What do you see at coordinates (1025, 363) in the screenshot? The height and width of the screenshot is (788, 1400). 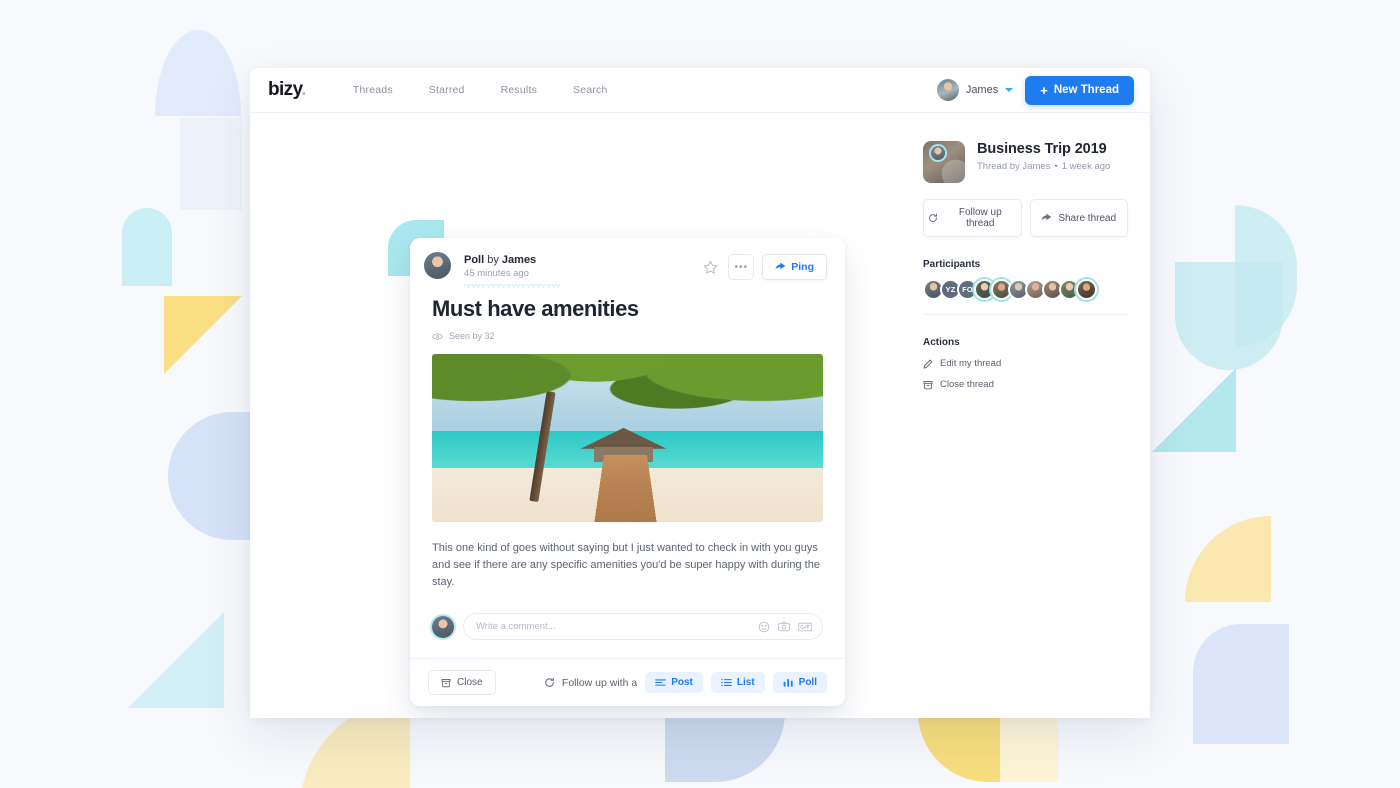 I see `edit-thread-action: Edit my thread` at bounding box center [1025, 363].